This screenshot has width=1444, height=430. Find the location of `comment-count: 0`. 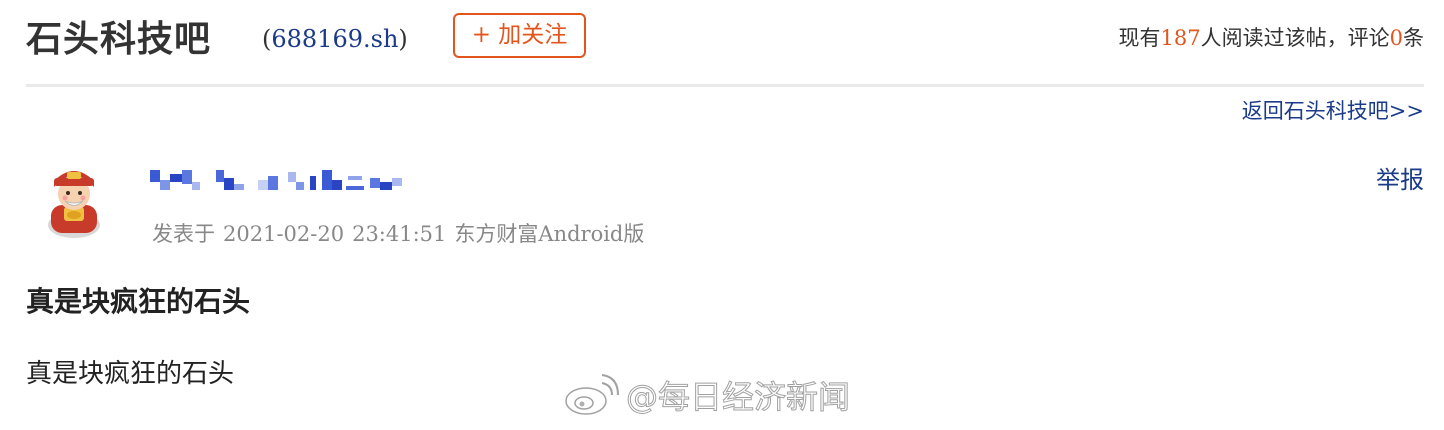

comment-count: 0 is located at coordinates (1396, 38).